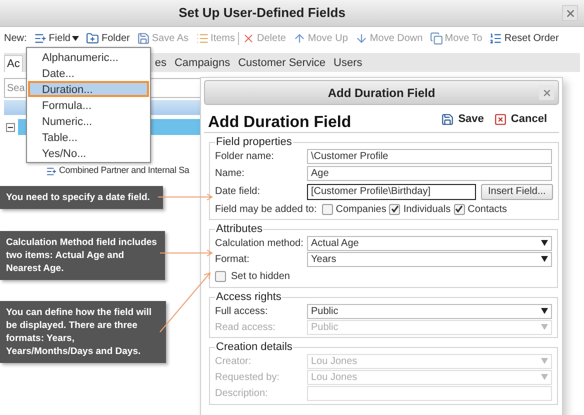 This screenshot has height=415, width=584. I want to click on field-label: Requested by:, so click(247, 377).